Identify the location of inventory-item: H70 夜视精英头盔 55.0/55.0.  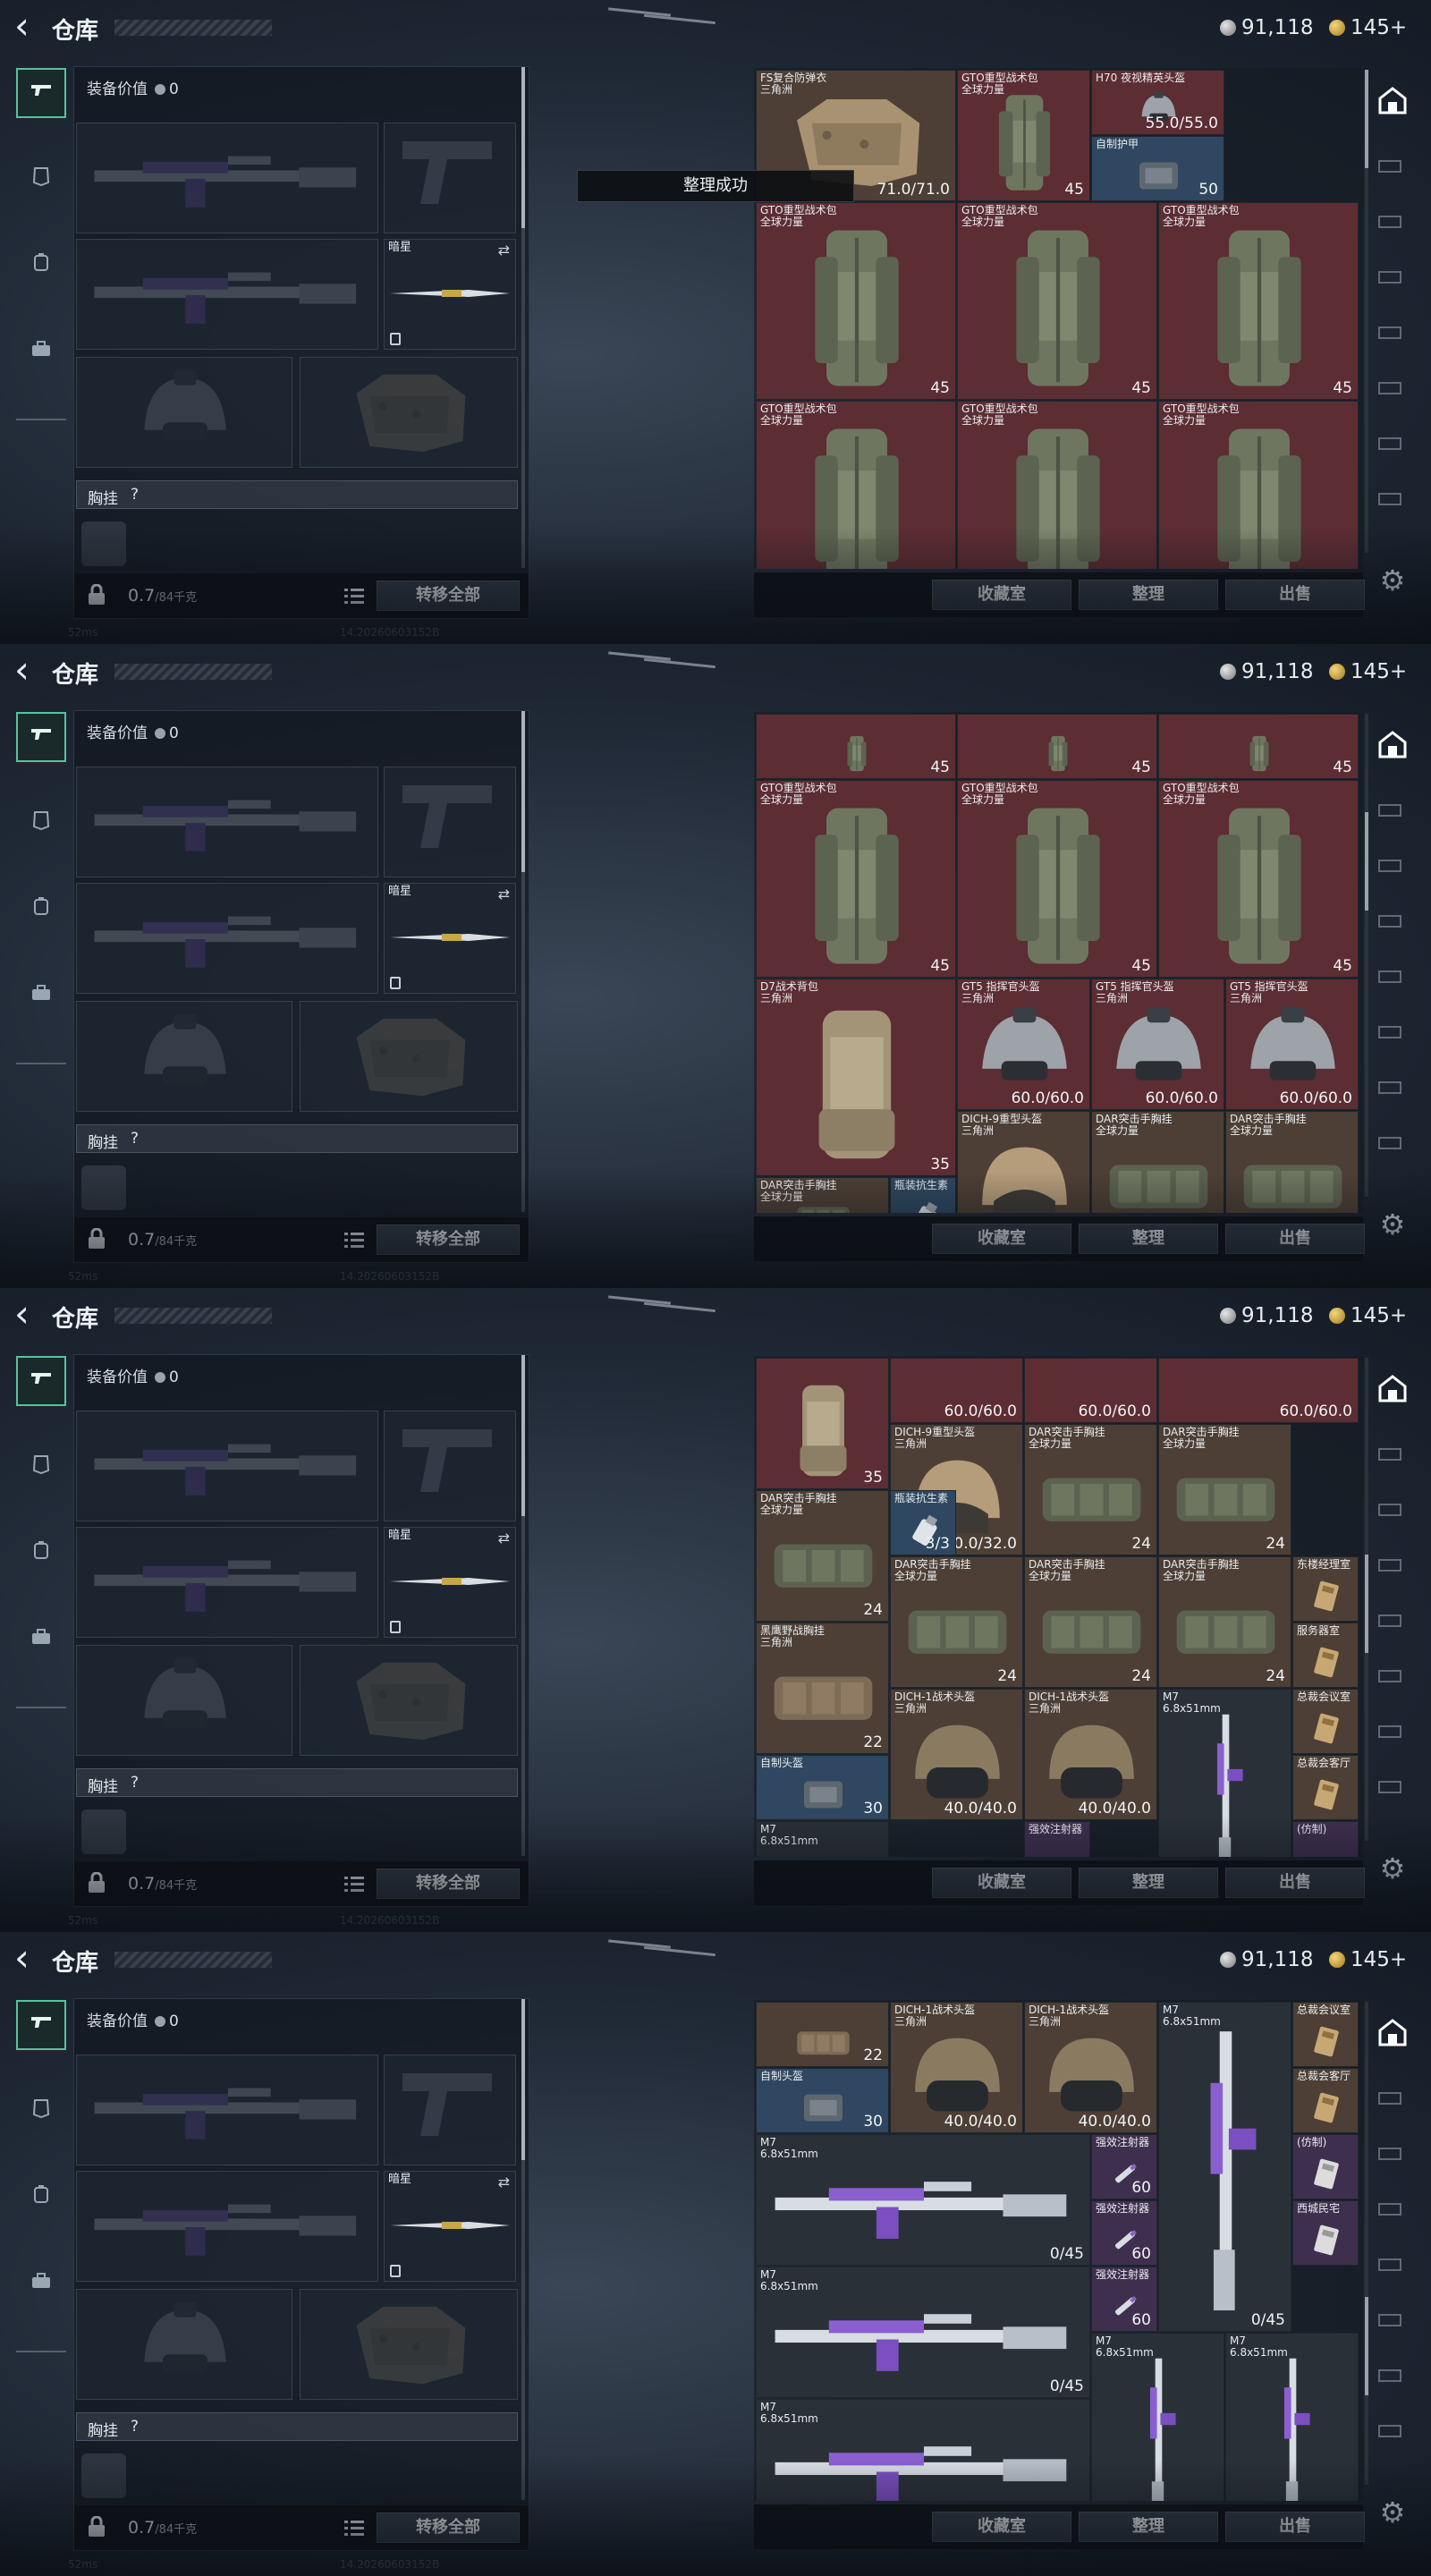
(1157, 102).